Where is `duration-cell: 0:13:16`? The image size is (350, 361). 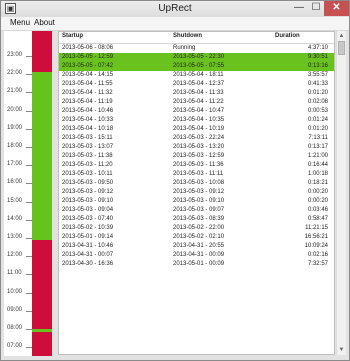
duration-cell: 0:13:16 is located at coordinates (317, 66).